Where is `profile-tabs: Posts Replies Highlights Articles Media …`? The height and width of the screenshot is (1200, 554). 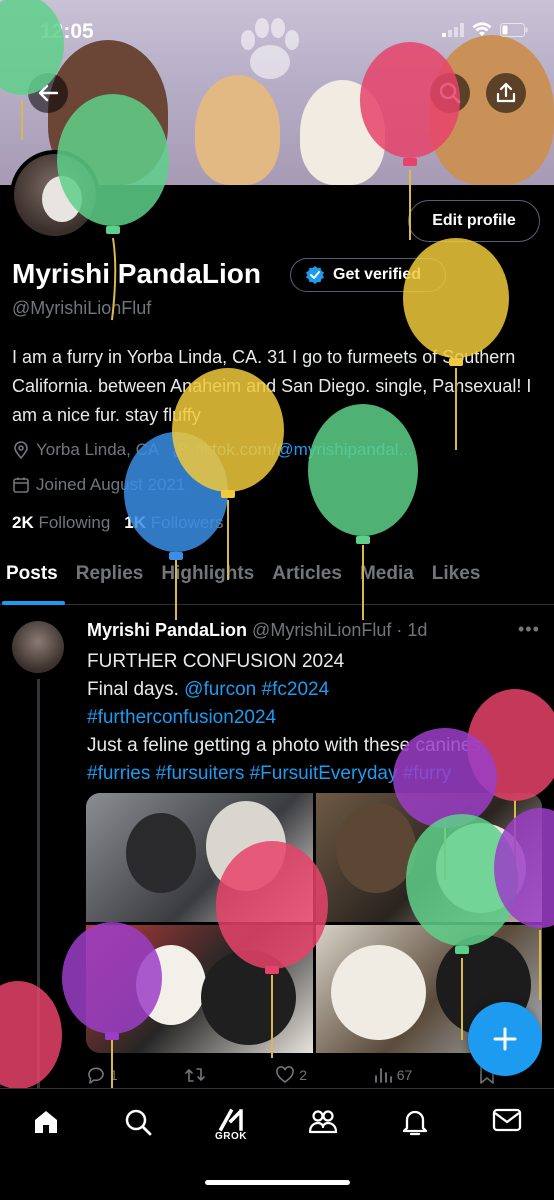 profile-tabs: Posts Replies Highlights Articles Media … is located at coordinates (277, 580).